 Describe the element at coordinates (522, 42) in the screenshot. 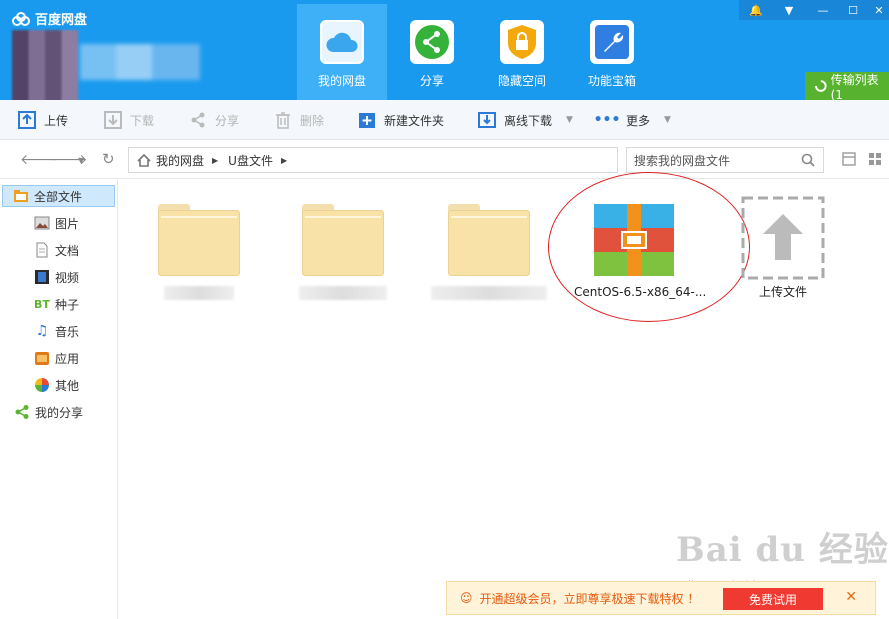

I see `lock-icon` at that location.